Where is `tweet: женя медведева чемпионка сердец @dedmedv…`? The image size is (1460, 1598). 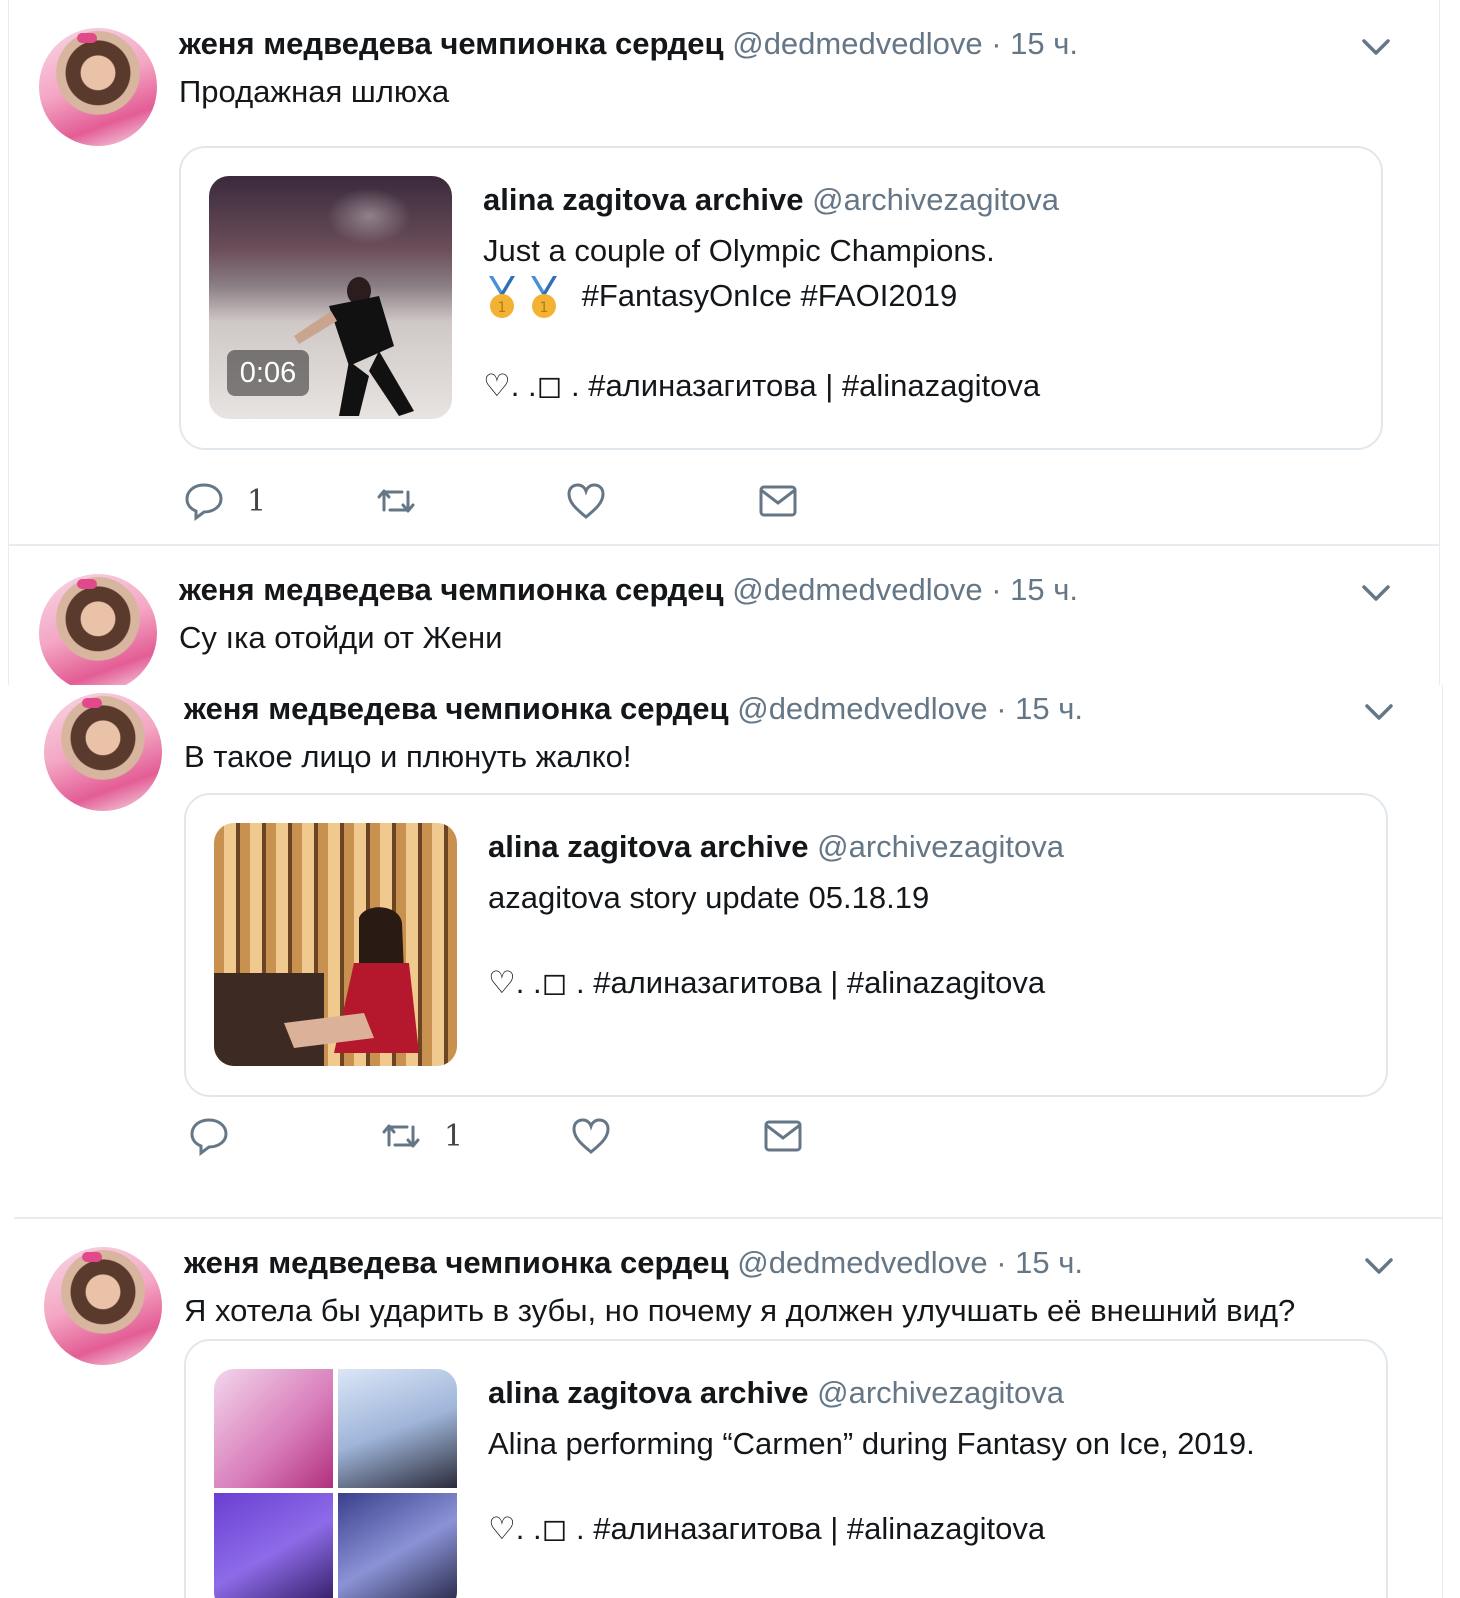
tweet: женя медведева чемпионка сердец @dedmedv… is located at coordinates (724, 615).